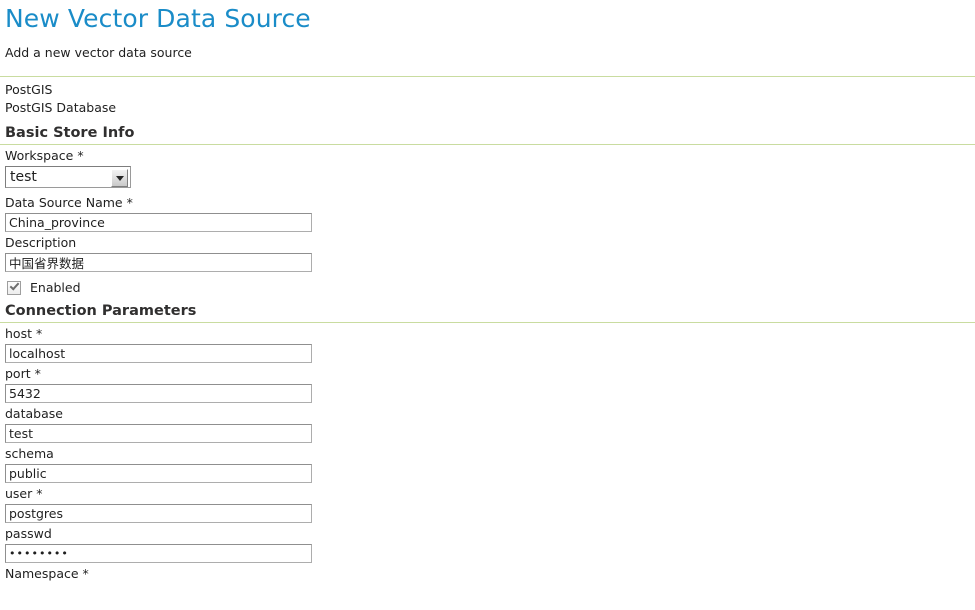 The height and width of the screenshot is (610, 975). I want to click on field-namespace: Namespace *, so click(487, 573).